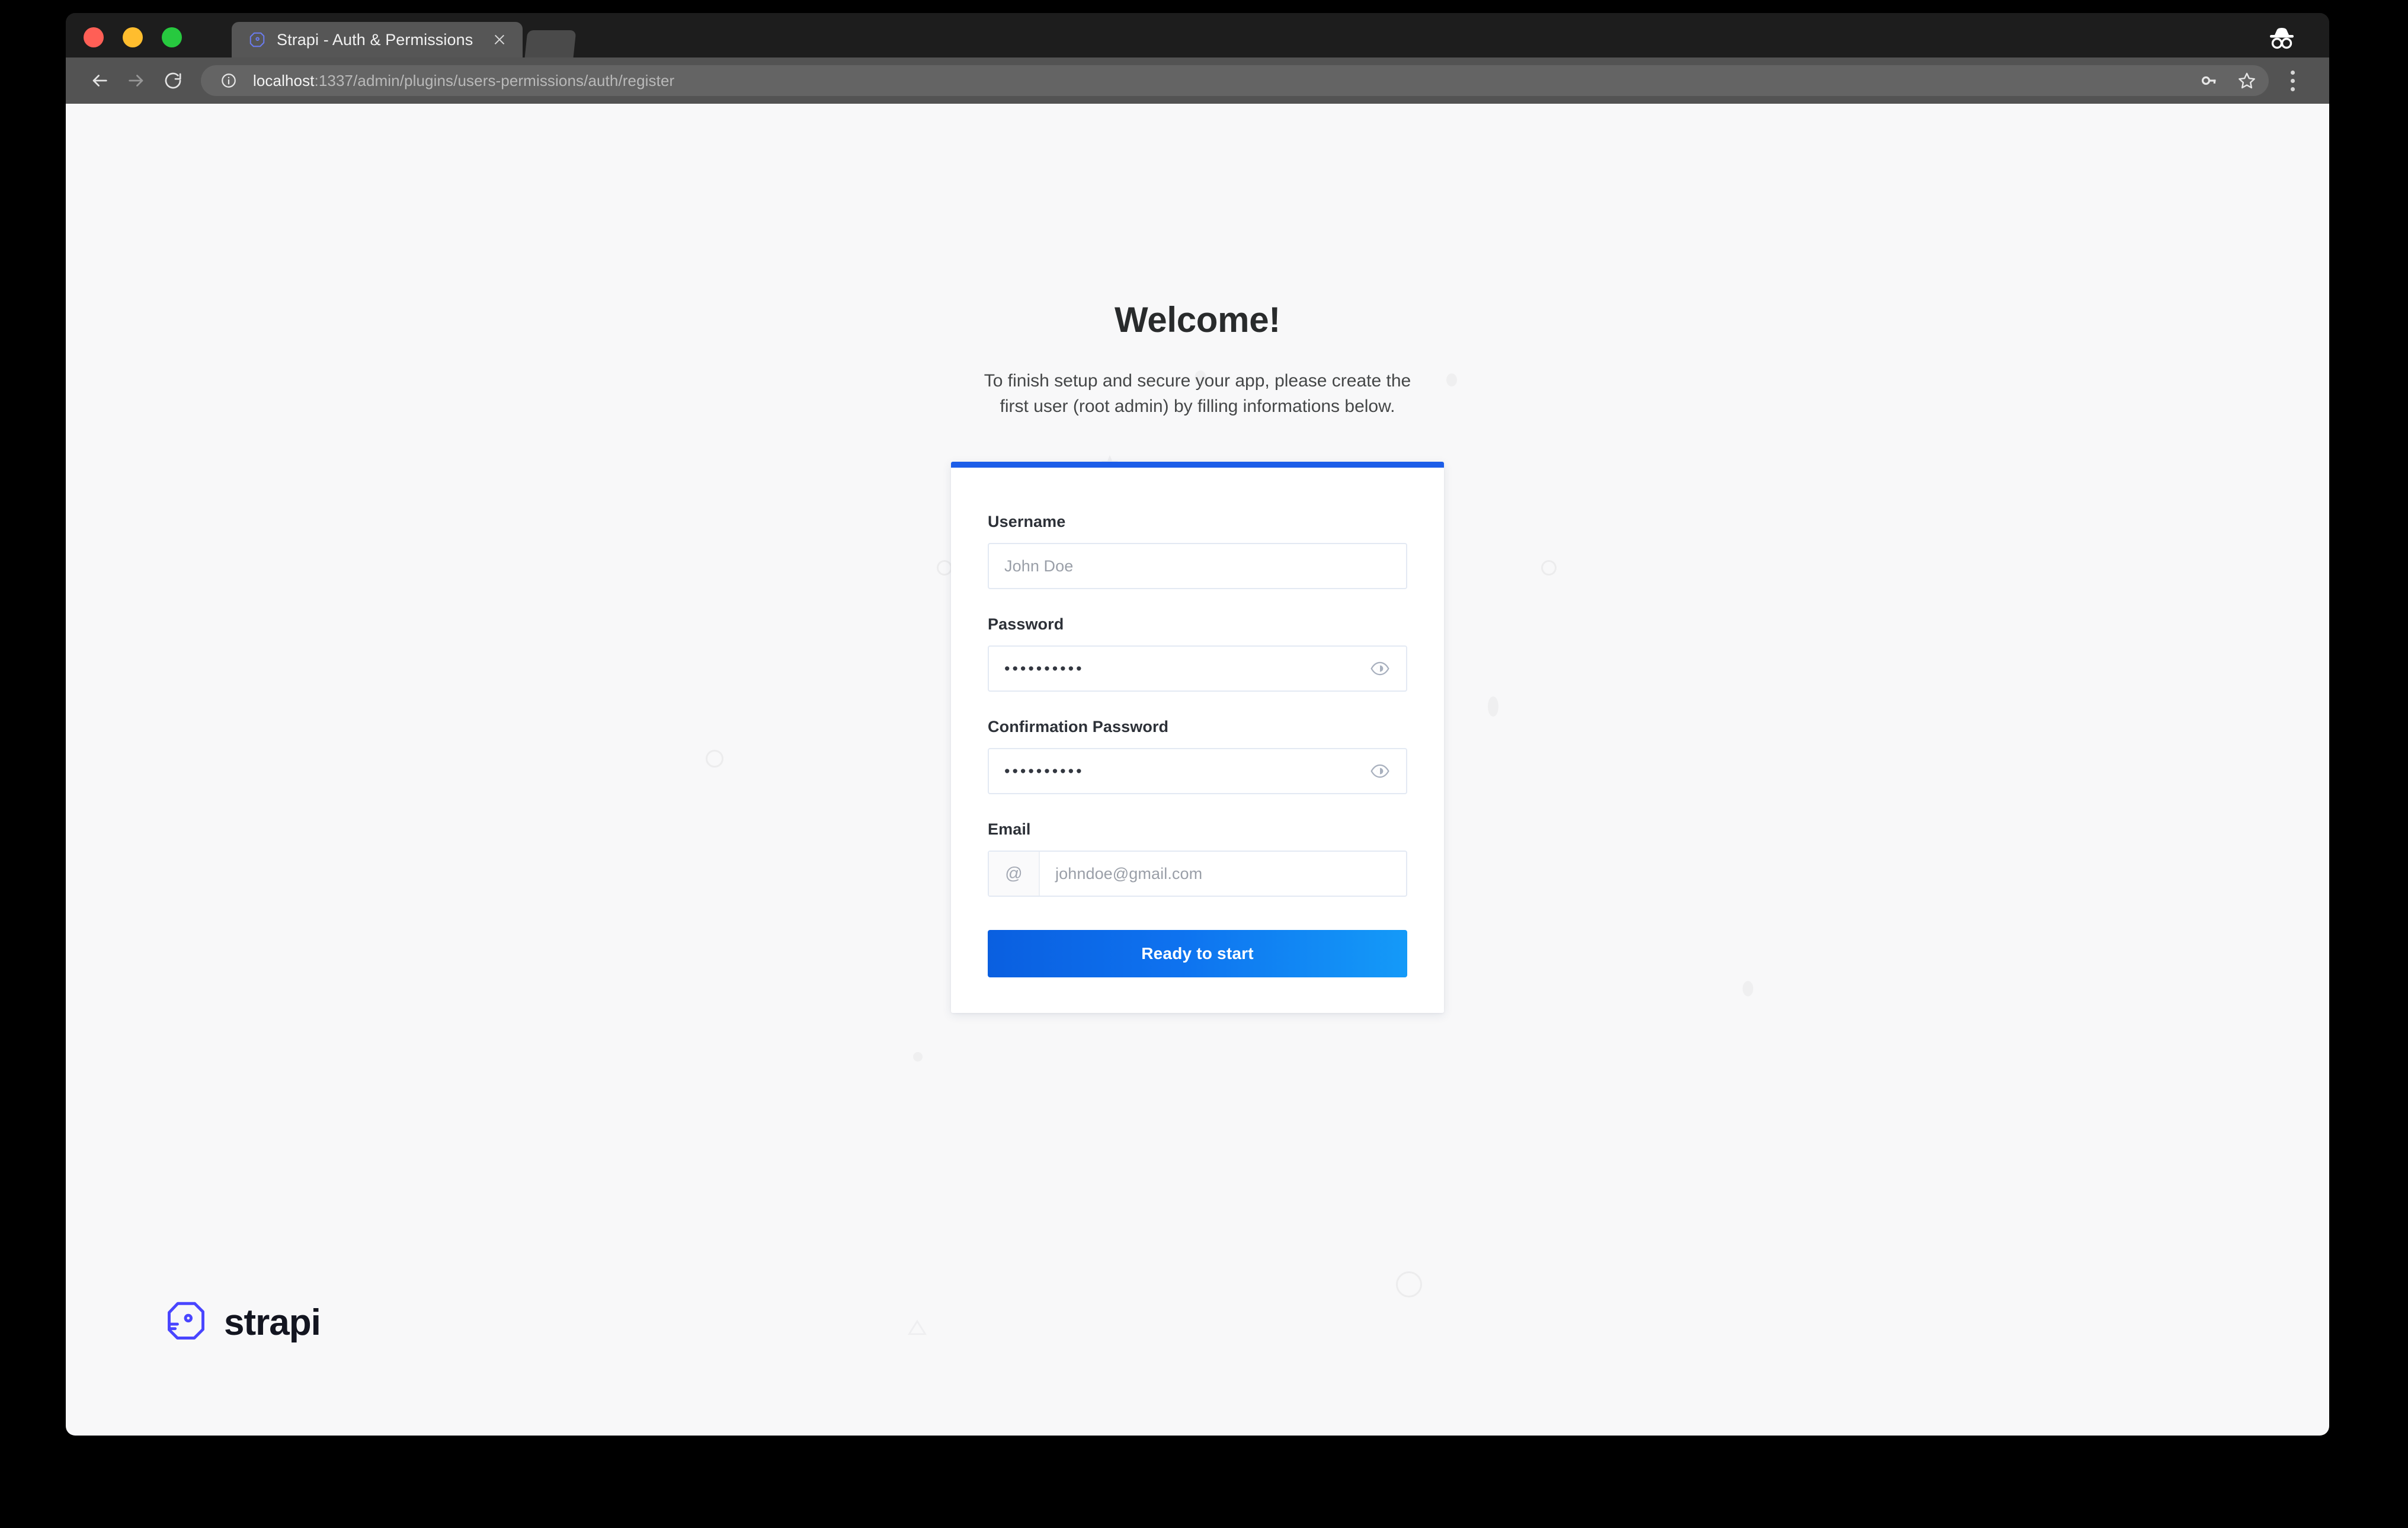 The width and height of the screenshot is (2408, 1528). I want to click on at-symbol-icon: @, so click(1014, 874).